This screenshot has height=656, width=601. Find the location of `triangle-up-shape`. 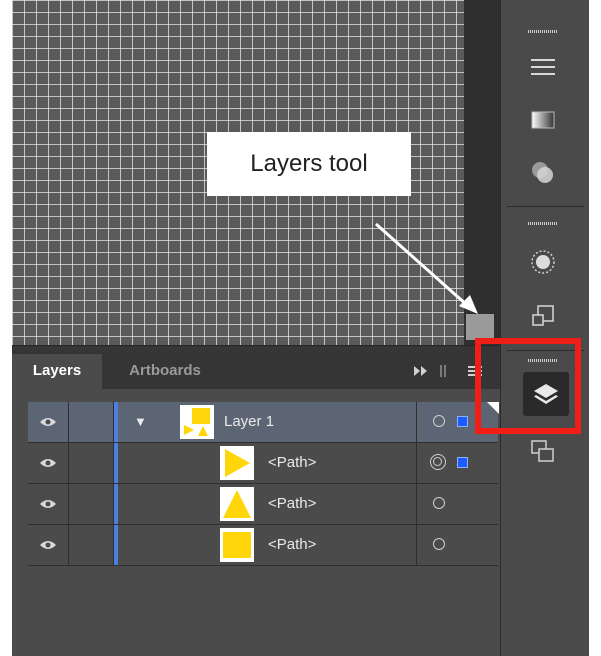

triangle-up-shape is located at coordinates (237, 504).